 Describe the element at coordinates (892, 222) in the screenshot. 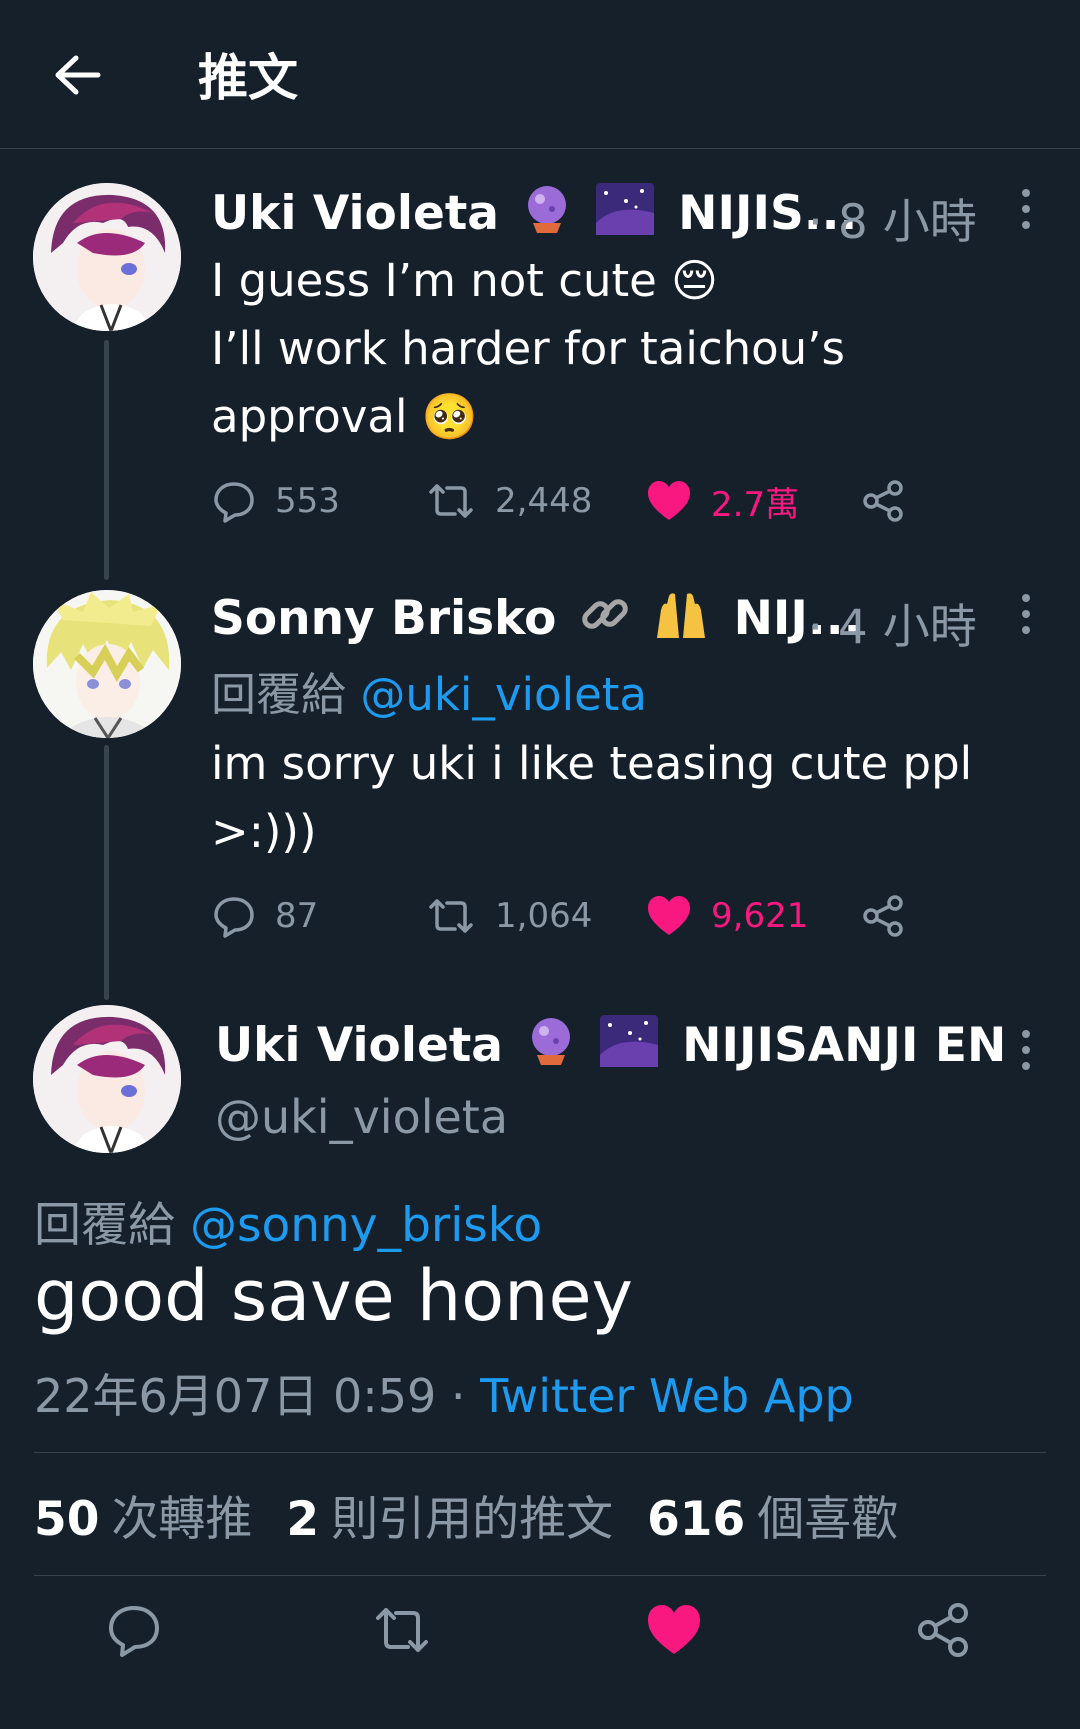

I see `tweet-time: · 8 小時` at that location.